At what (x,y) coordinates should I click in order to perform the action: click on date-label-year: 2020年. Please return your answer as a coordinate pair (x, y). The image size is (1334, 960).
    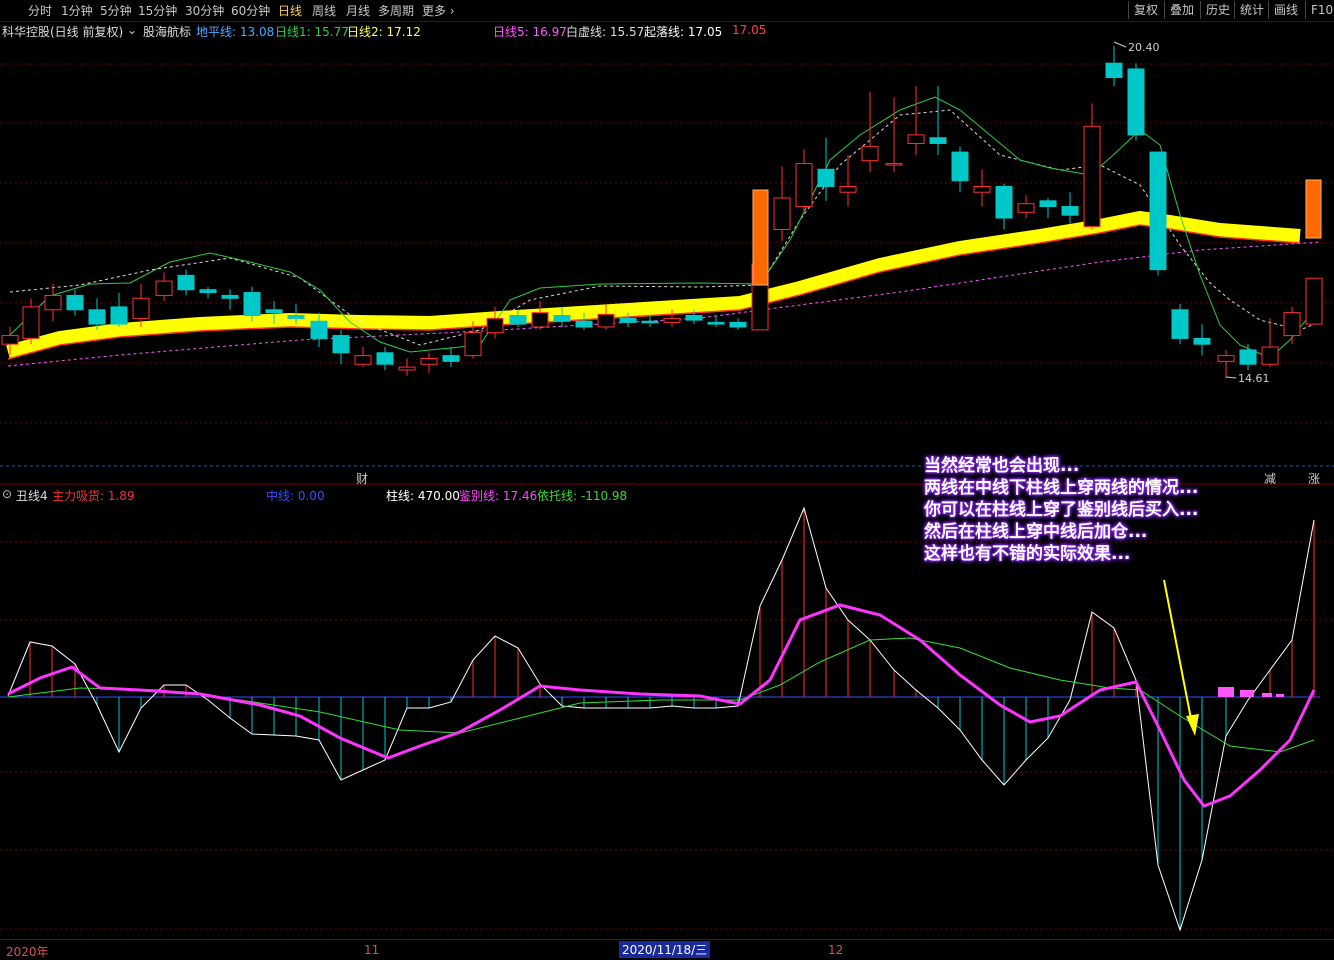
    Looking at the image, I should click on (27, 952).